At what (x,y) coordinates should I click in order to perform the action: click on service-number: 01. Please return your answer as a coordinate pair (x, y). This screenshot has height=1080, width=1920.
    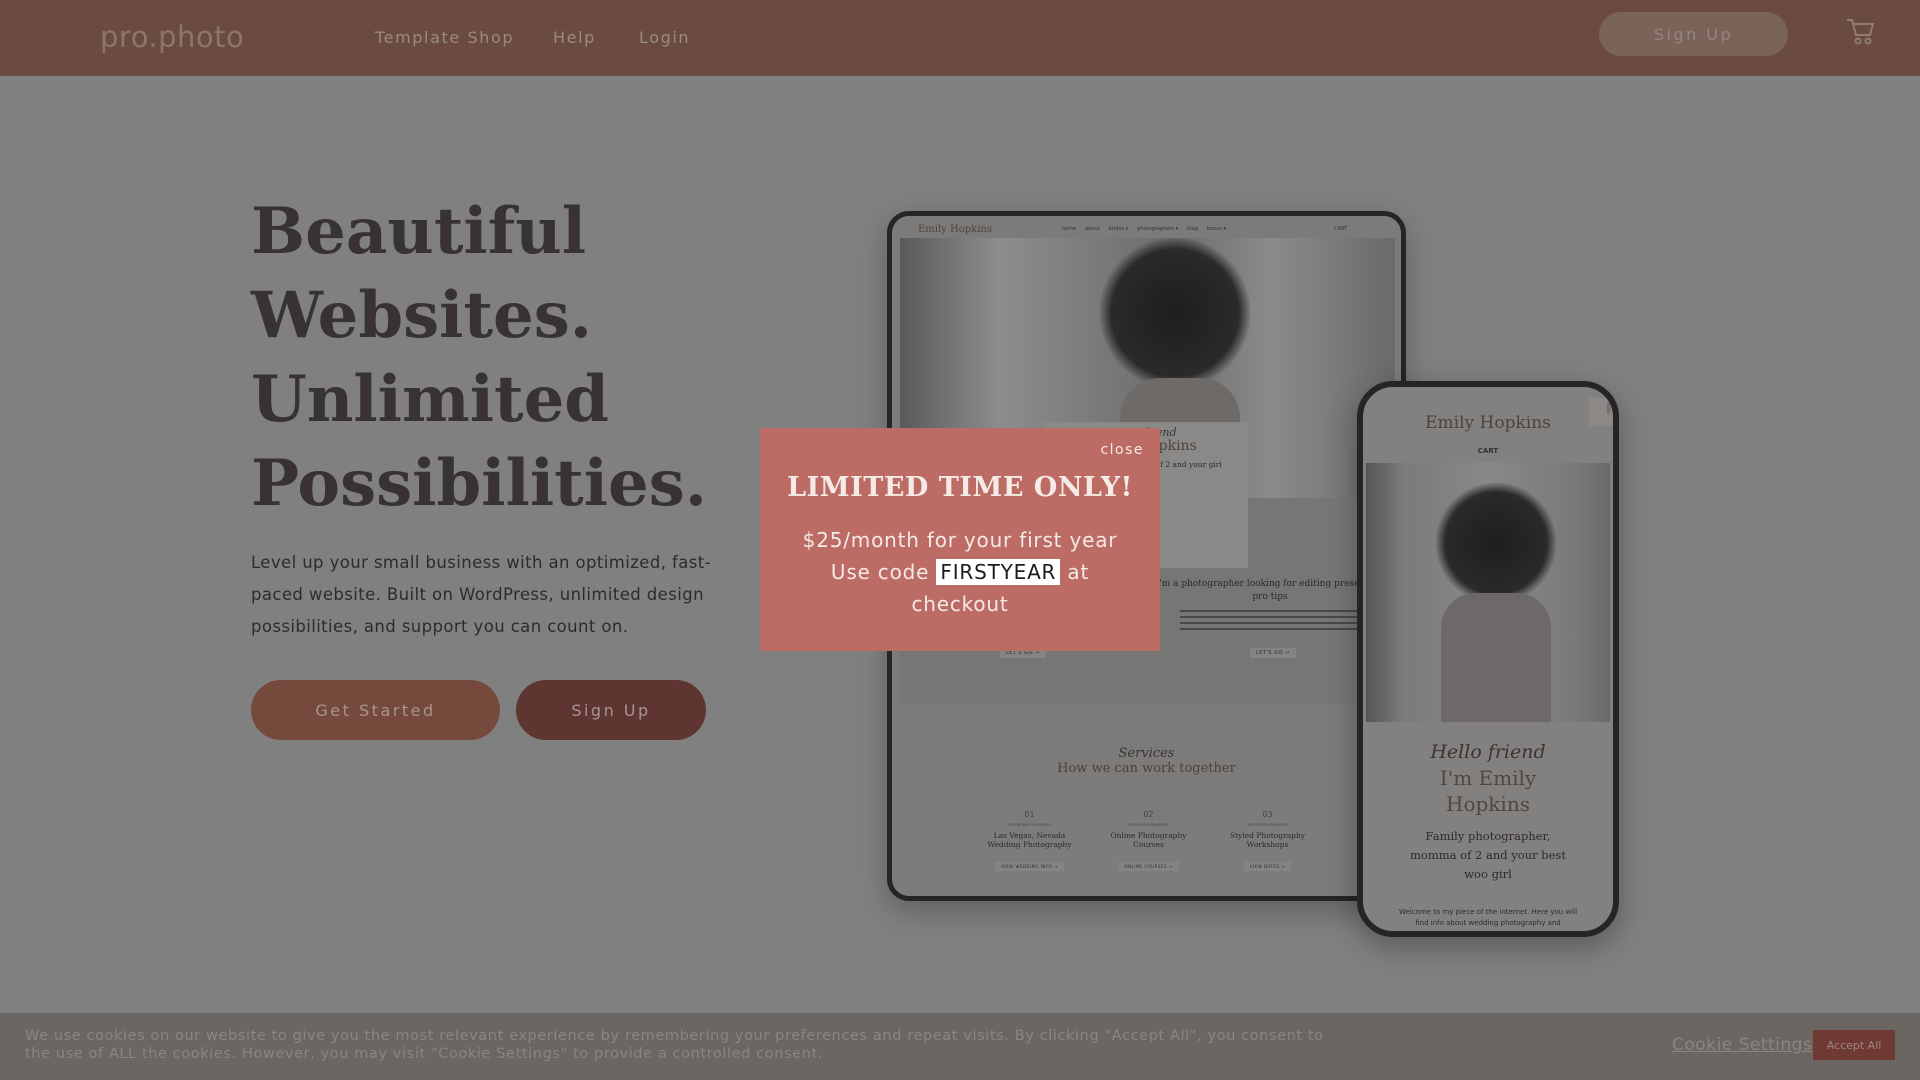
    Looking at the image, I should click on (1029, 814).